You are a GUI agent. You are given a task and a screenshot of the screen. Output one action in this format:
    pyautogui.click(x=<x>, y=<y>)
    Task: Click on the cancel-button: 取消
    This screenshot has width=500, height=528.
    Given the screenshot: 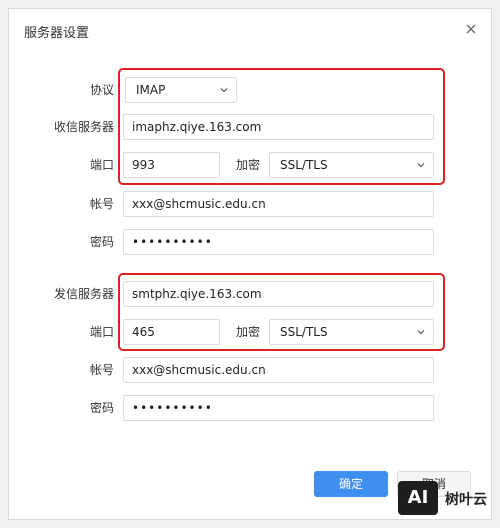 What is the action you would take?
    pyautogui.click(x=434, y=484)
    